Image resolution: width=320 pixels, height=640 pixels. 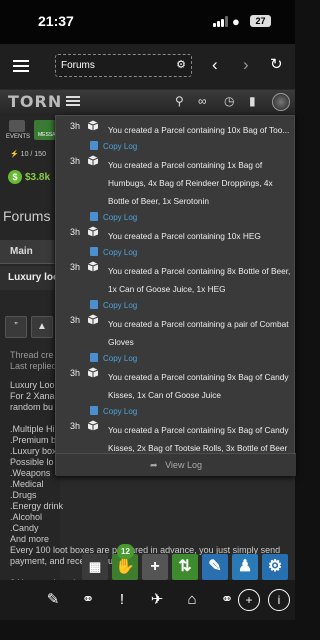 I want to click on quote-icon: ”, so click(x=16, y=327).